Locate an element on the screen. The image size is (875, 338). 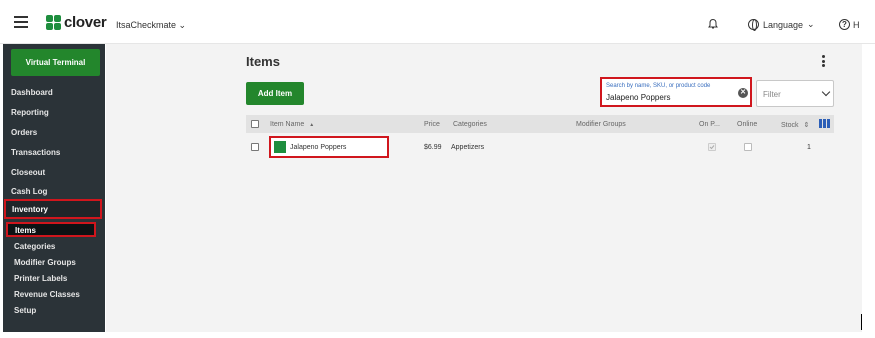
text-cursor is located at coordinates (861, 322).